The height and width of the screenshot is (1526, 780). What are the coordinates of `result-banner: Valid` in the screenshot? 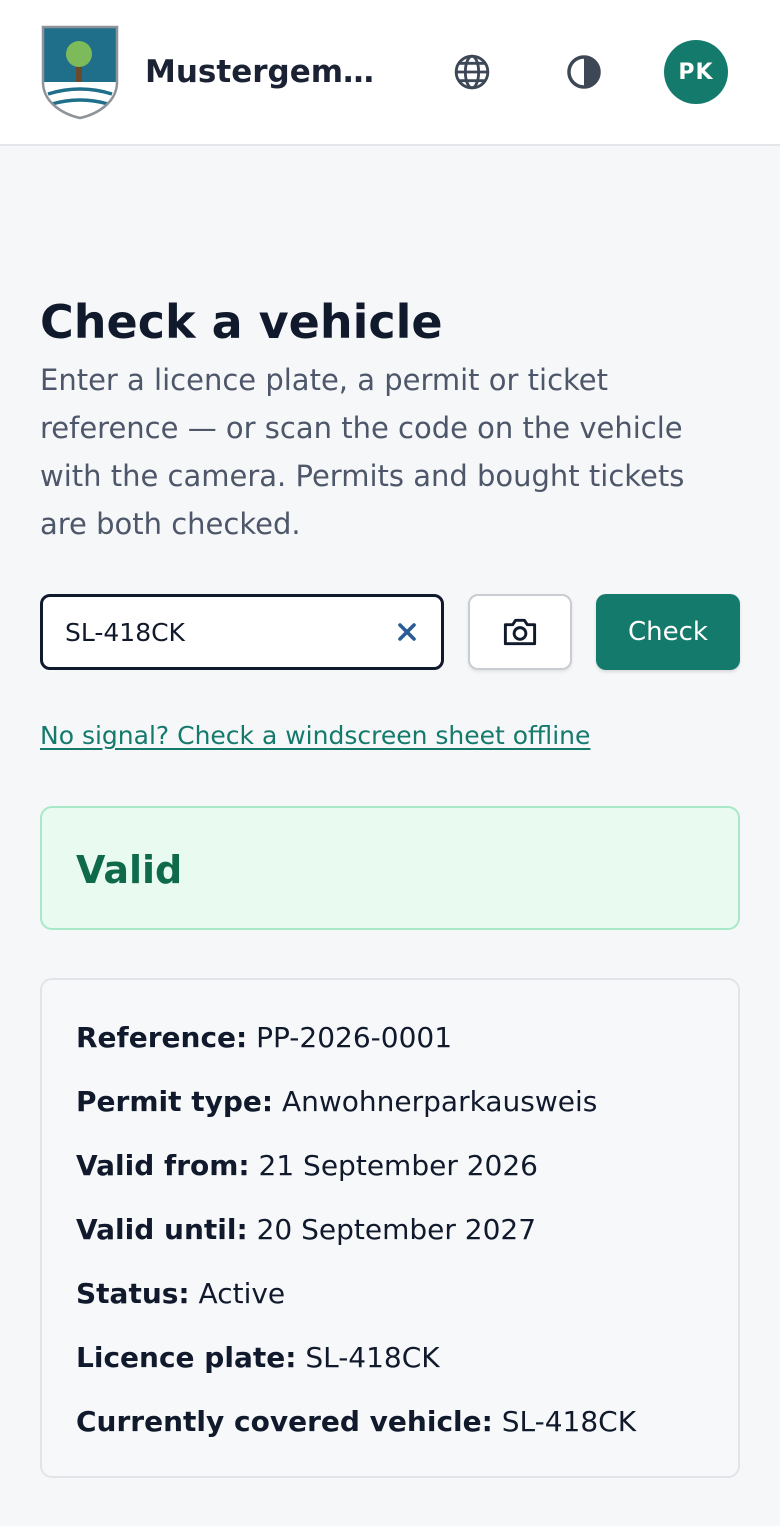 It's located at (390, 868).